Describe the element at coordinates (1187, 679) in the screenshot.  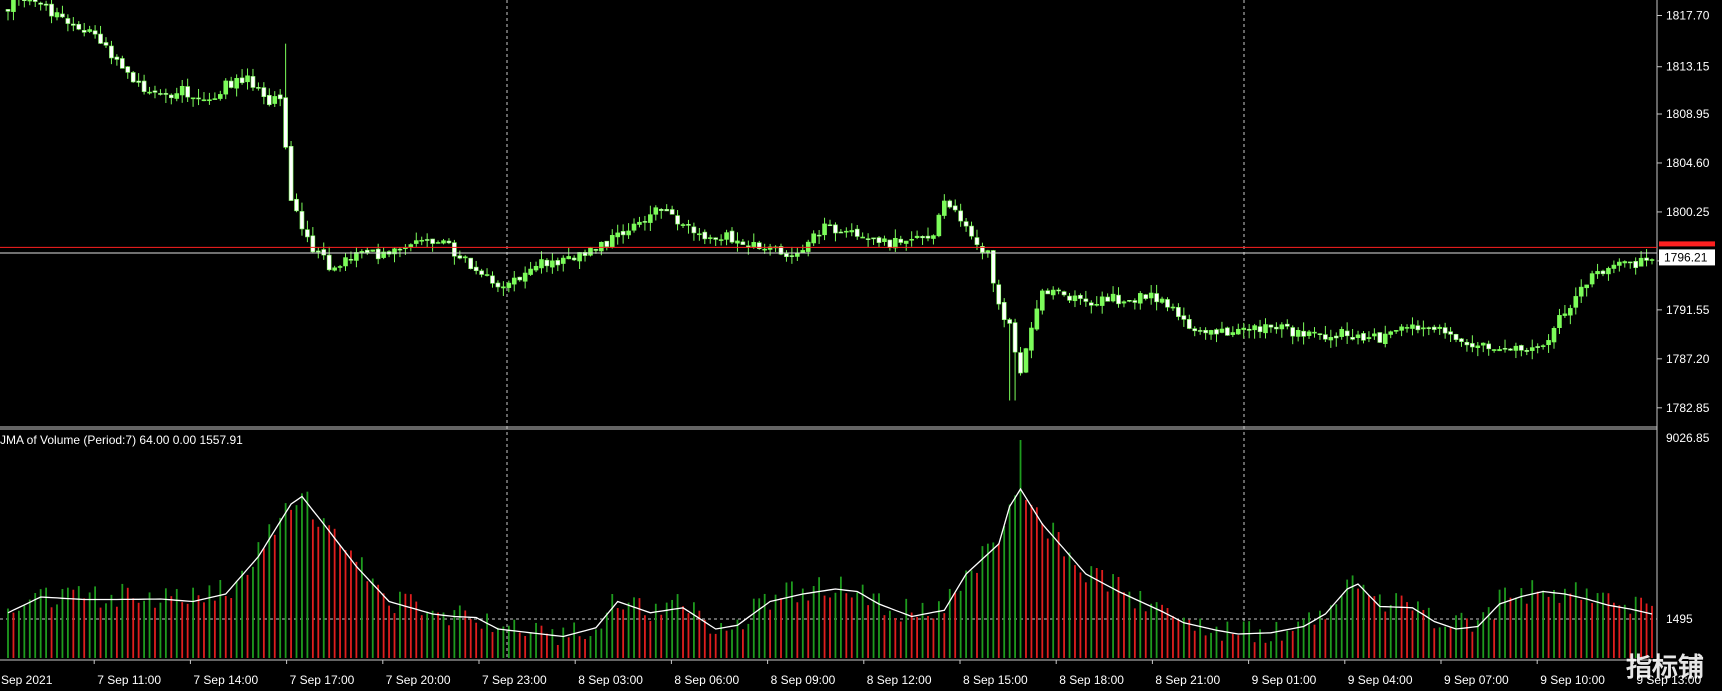
I see `time-tick-label: 8 Sep 21:00` at that location.